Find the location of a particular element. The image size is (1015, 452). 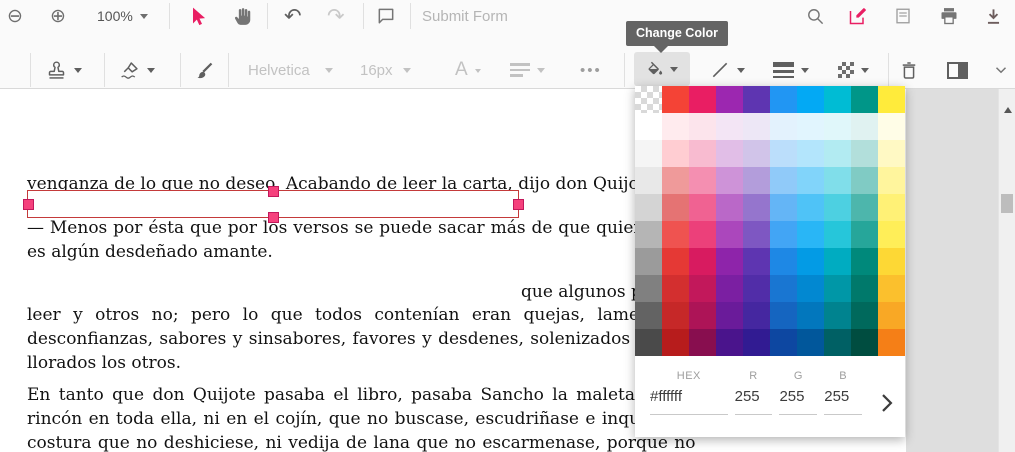

next-arrow-icon is located at coordinates (887, 403).